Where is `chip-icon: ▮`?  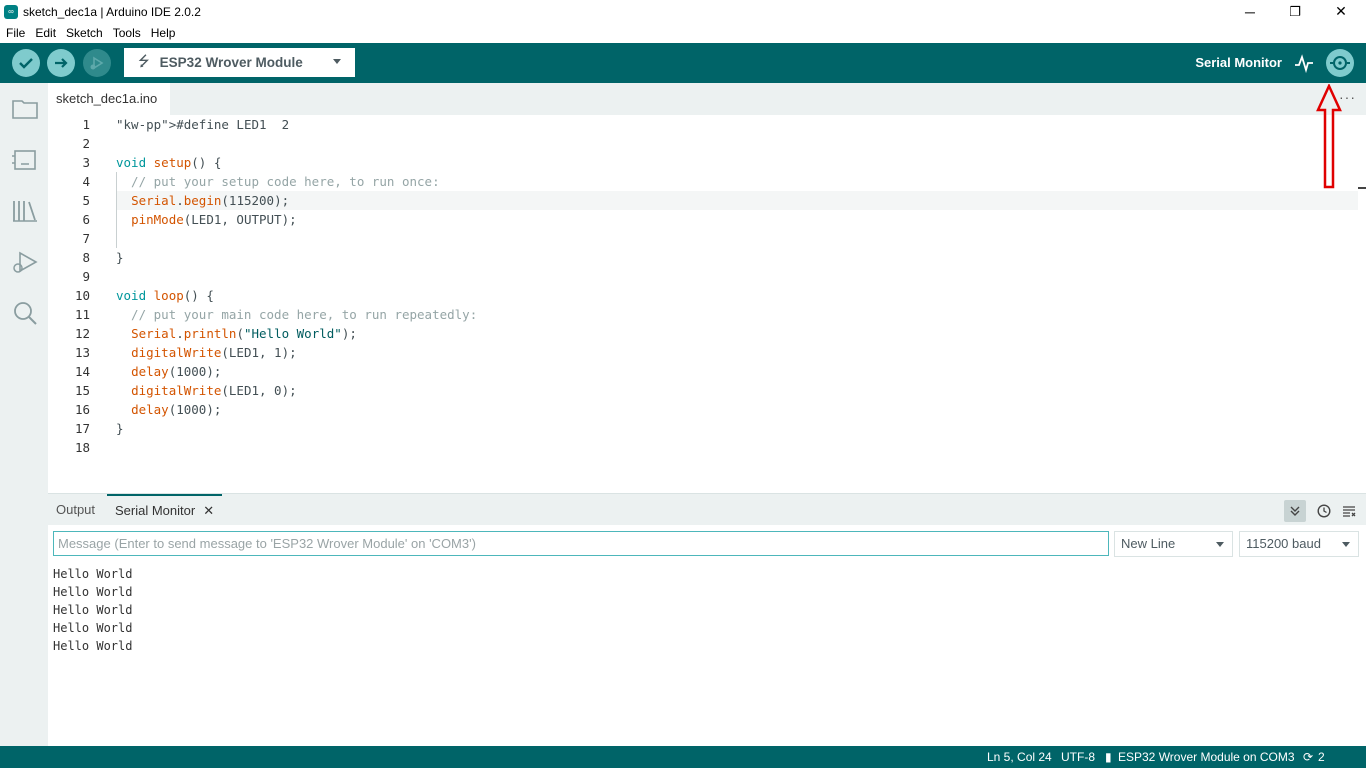 chip-icon: ▮ is located at coordinates (1108, 757).